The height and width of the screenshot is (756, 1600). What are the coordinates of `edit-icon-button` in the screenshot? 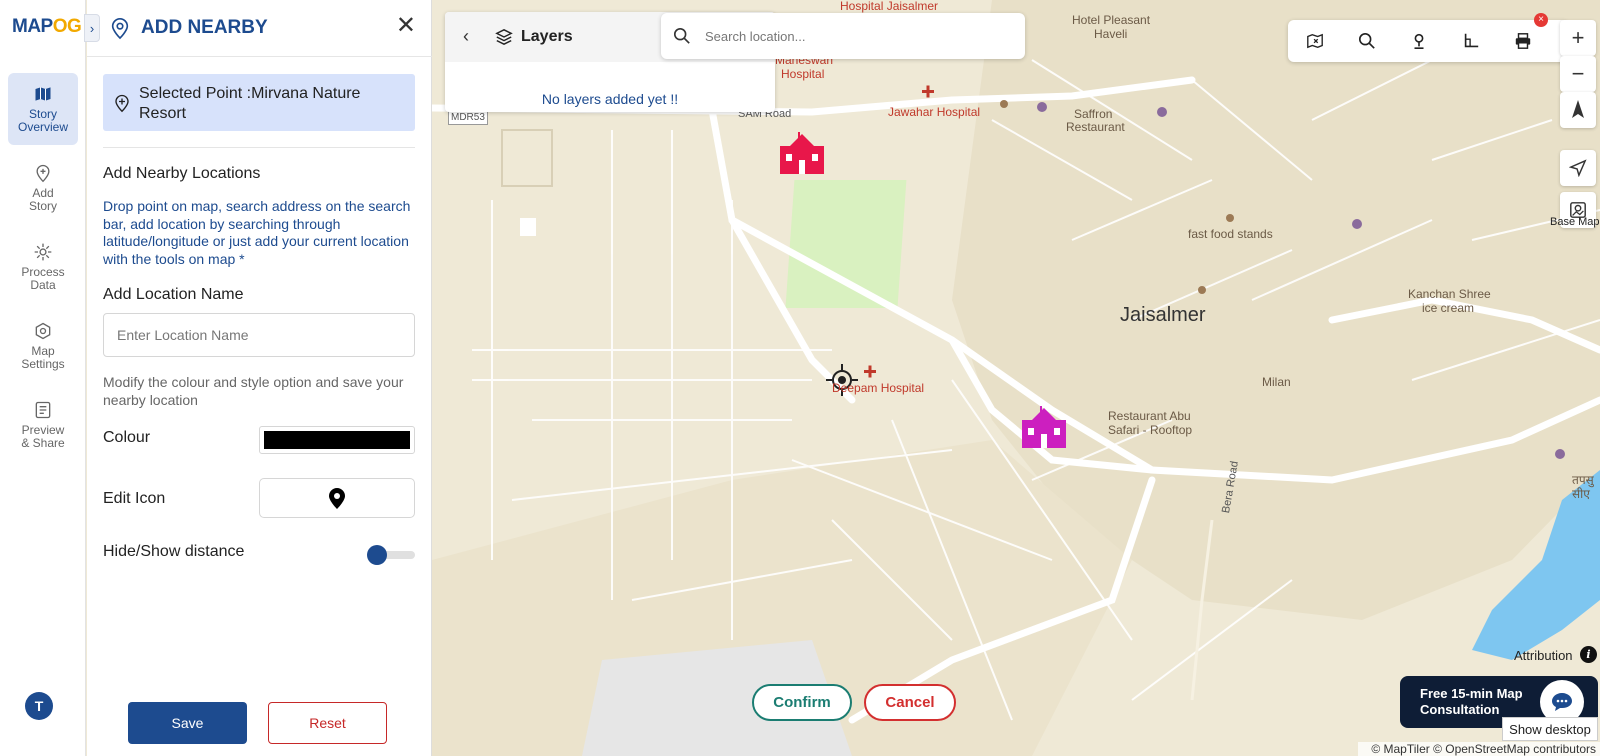 It's located at (337, 498).